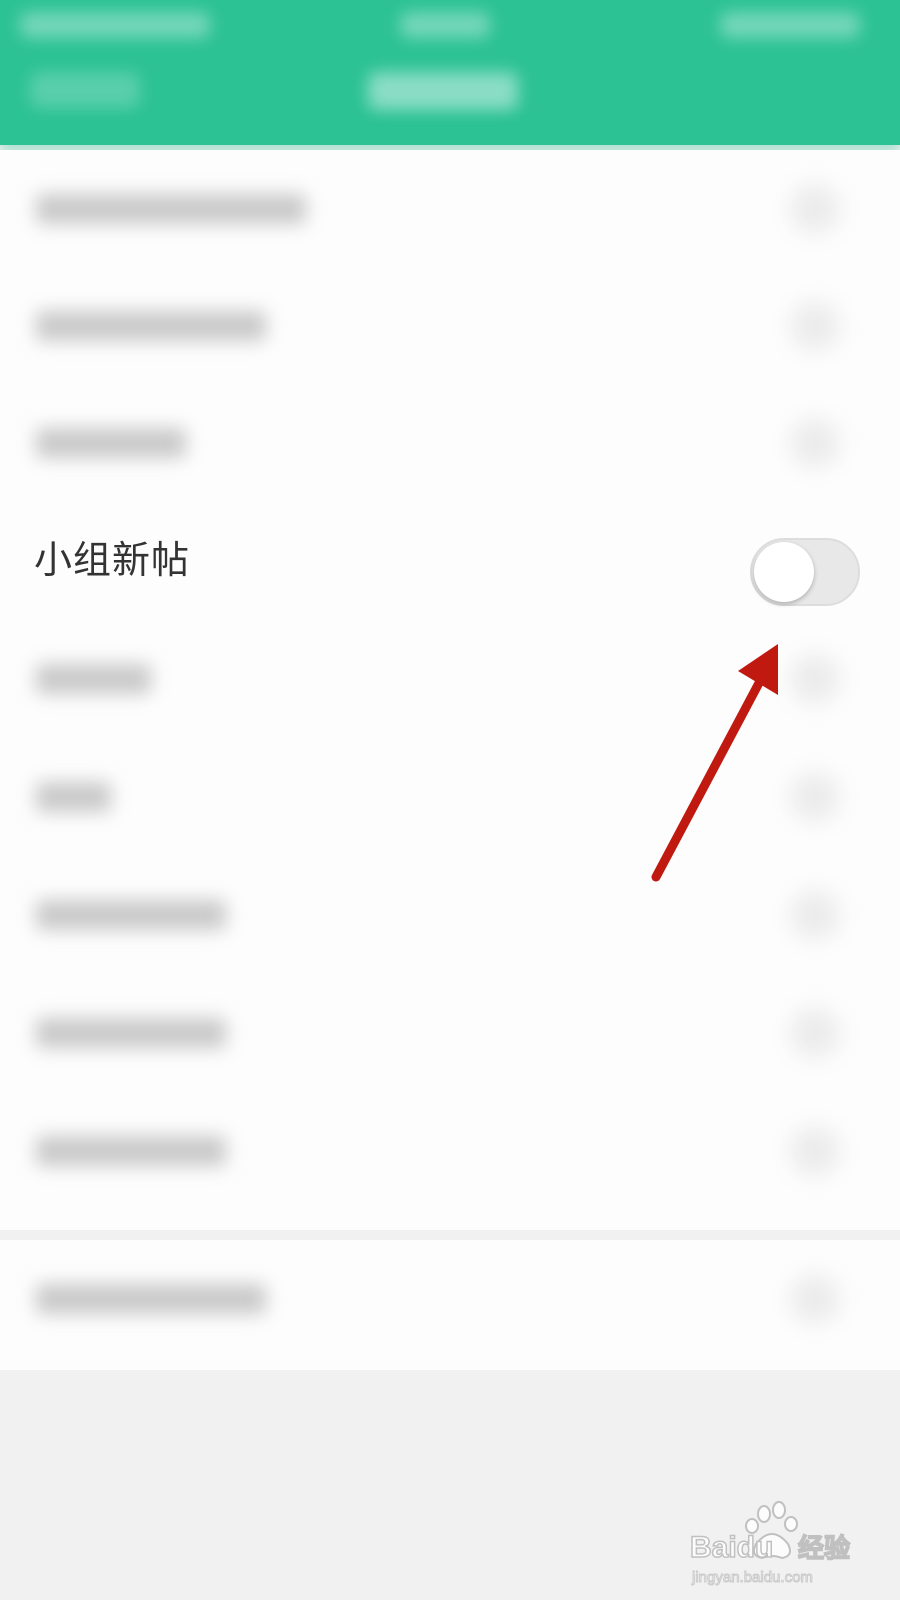  I want to click on settings-list-secondary, so click(450, 1305).